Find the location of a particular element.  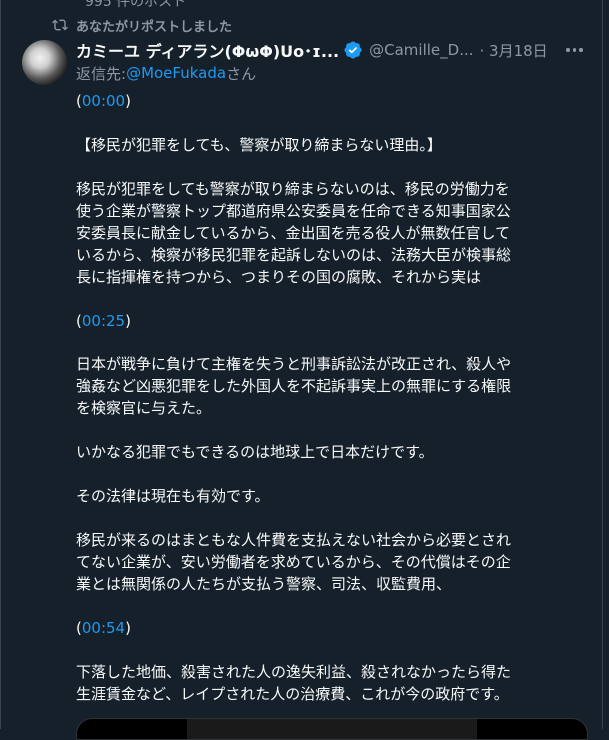

body-line: 強姦など凶悪犯罪をした外国人を不起訴事実上の無罪にする権限 is located at coordinates (294, 386).